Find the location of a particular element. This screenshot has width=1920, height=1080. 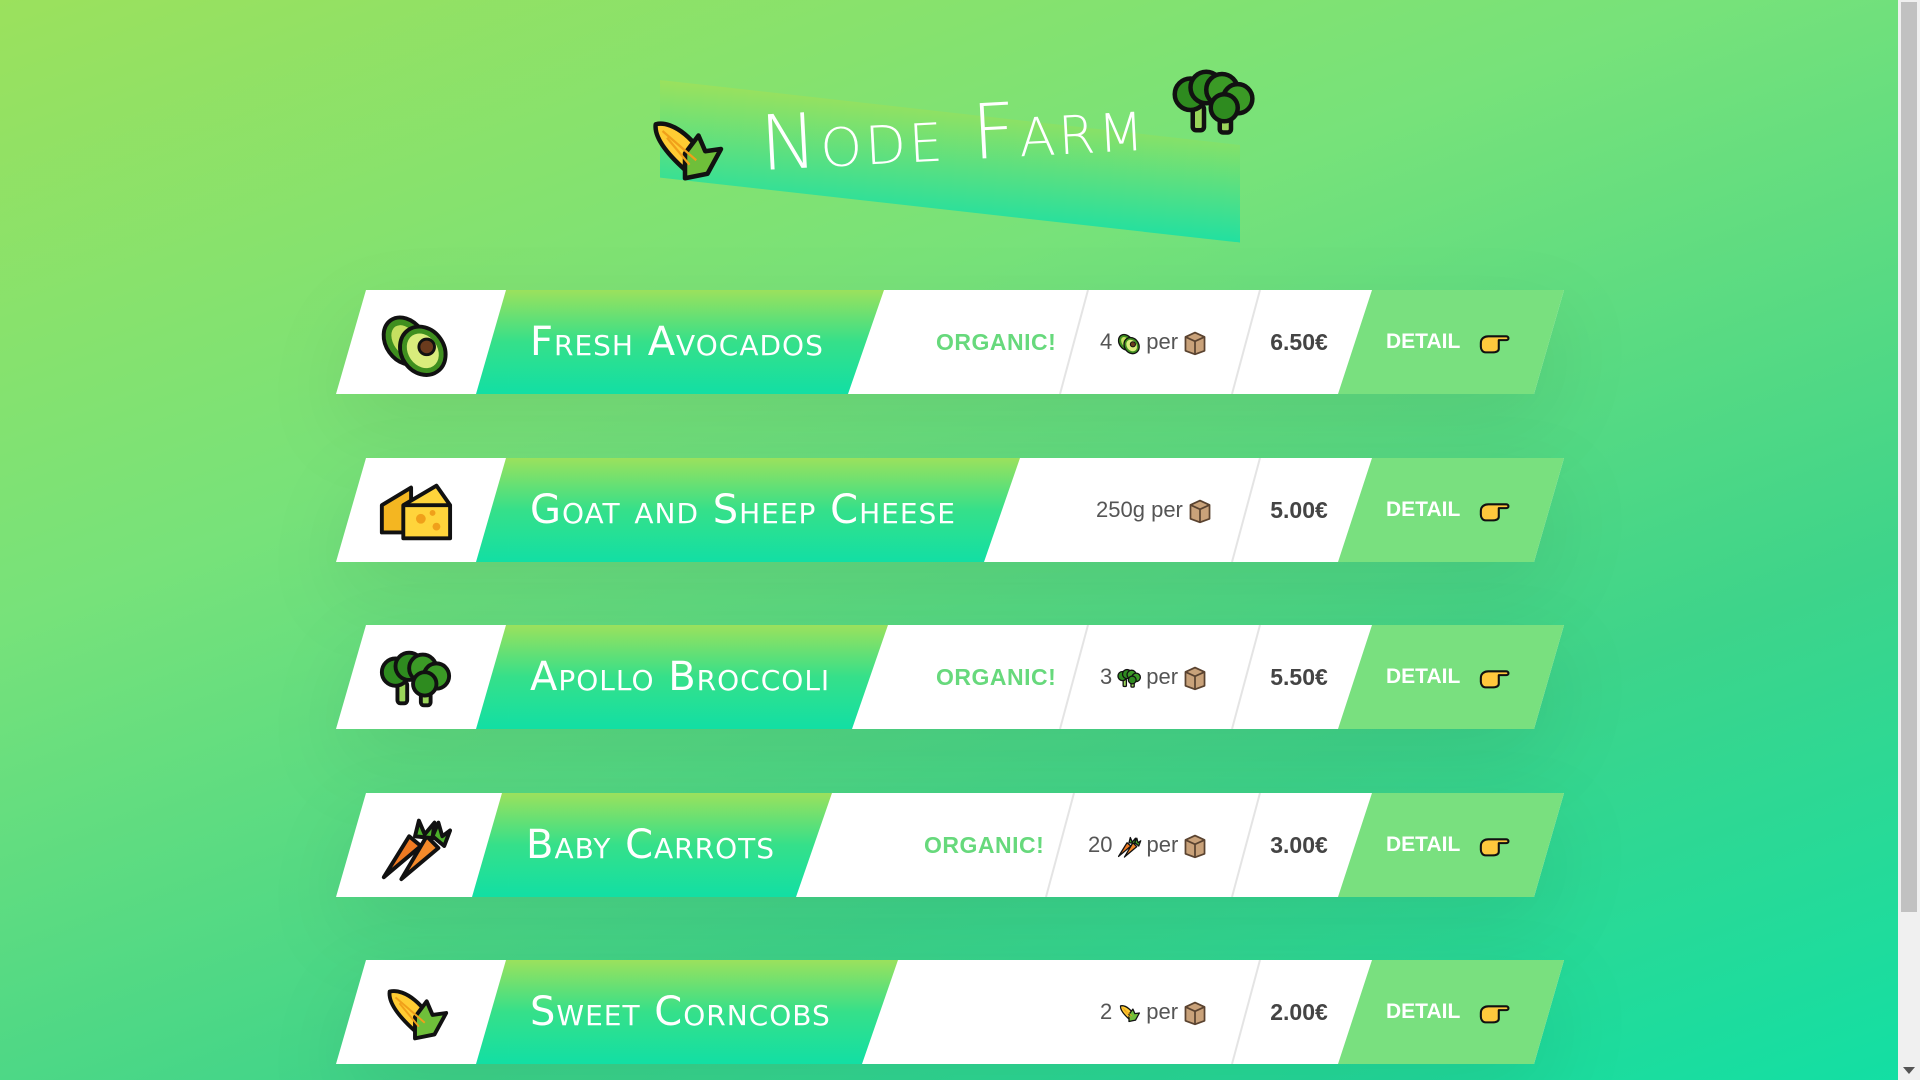

product-card: Baby Carrots ORGANIC! 20 per 3.00€ DETAIL is located at coordinates (950, 845).